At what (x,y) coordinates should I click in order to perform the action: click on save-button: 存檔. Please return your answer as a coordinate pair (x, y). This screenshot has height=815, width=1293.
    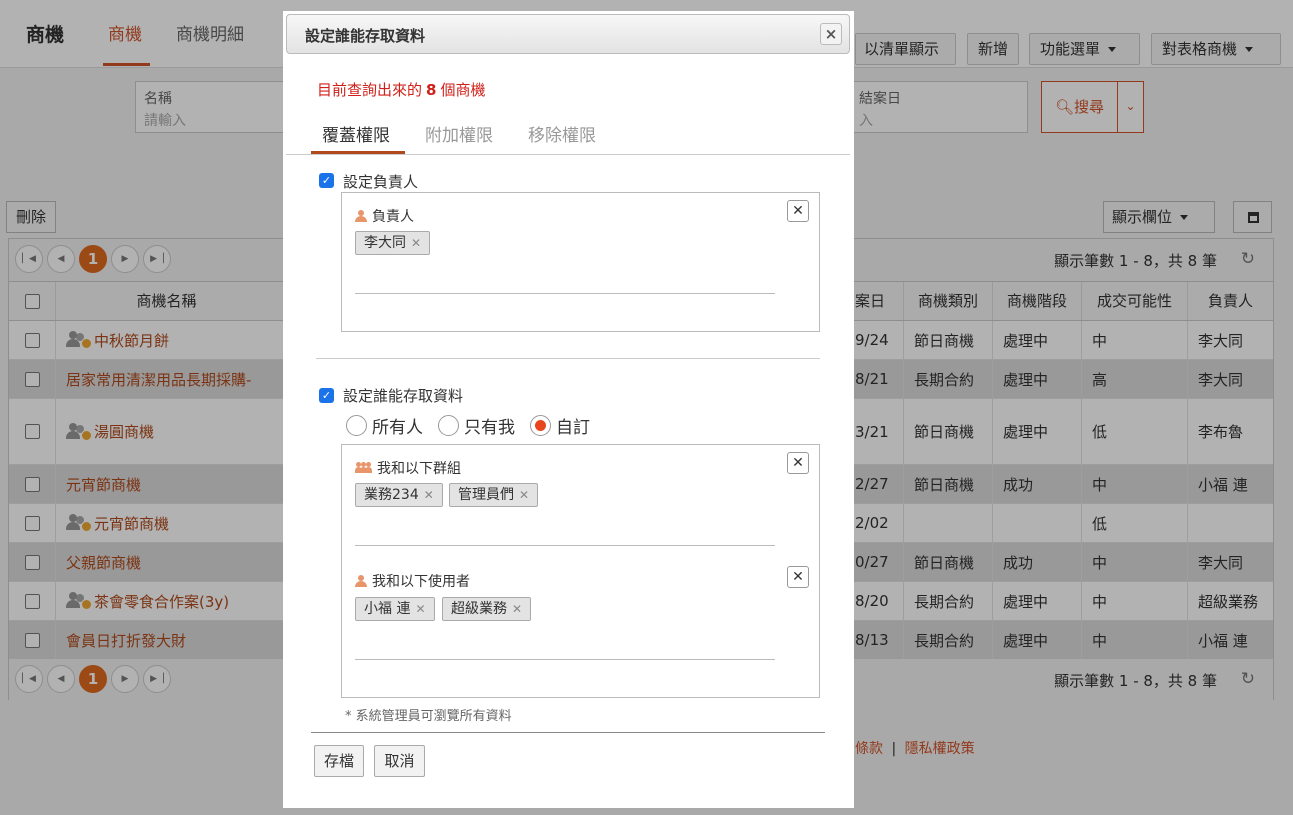
    Looking at the image, I should click on (339, 761).